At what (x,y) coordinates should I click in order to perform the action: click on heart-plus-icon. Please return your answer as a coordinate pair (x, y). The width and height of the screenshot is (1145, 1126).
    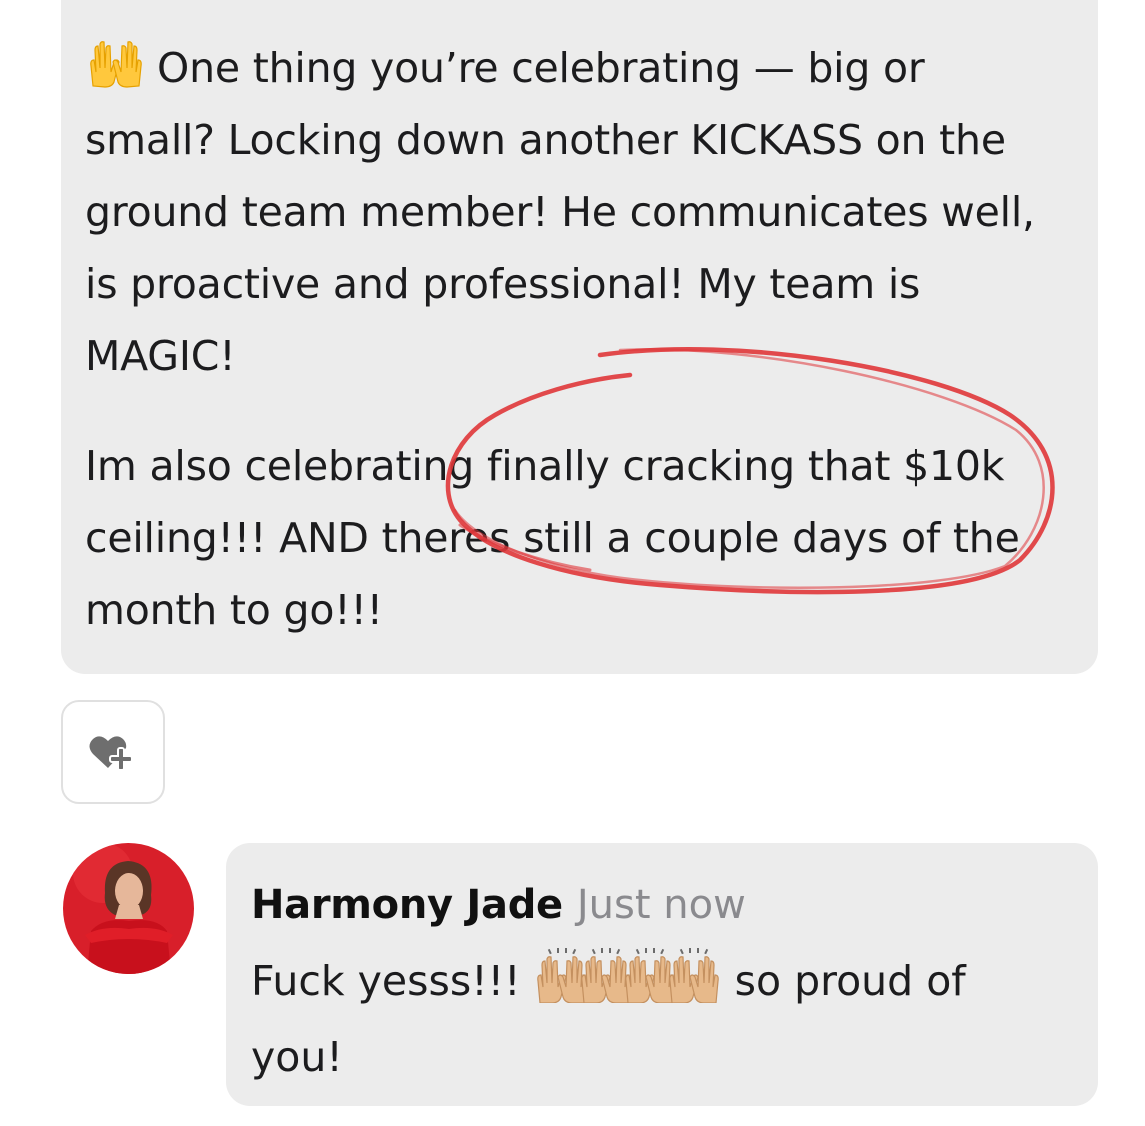
    Looking at the image, I should click on (111, 753).